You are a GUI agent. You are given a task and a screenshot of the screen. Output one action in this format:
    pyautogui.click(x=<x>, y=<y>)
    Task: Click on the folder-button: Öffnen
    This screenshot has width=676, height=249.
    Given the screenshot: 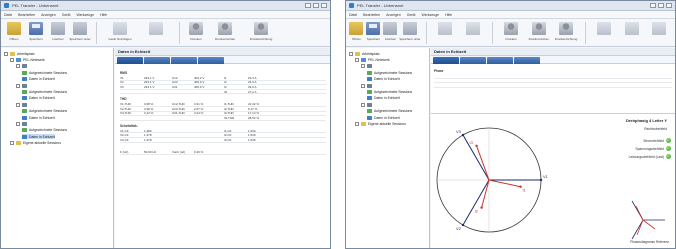 What is the action you would take?
    pyautogui.click(x=356, y=31)
    